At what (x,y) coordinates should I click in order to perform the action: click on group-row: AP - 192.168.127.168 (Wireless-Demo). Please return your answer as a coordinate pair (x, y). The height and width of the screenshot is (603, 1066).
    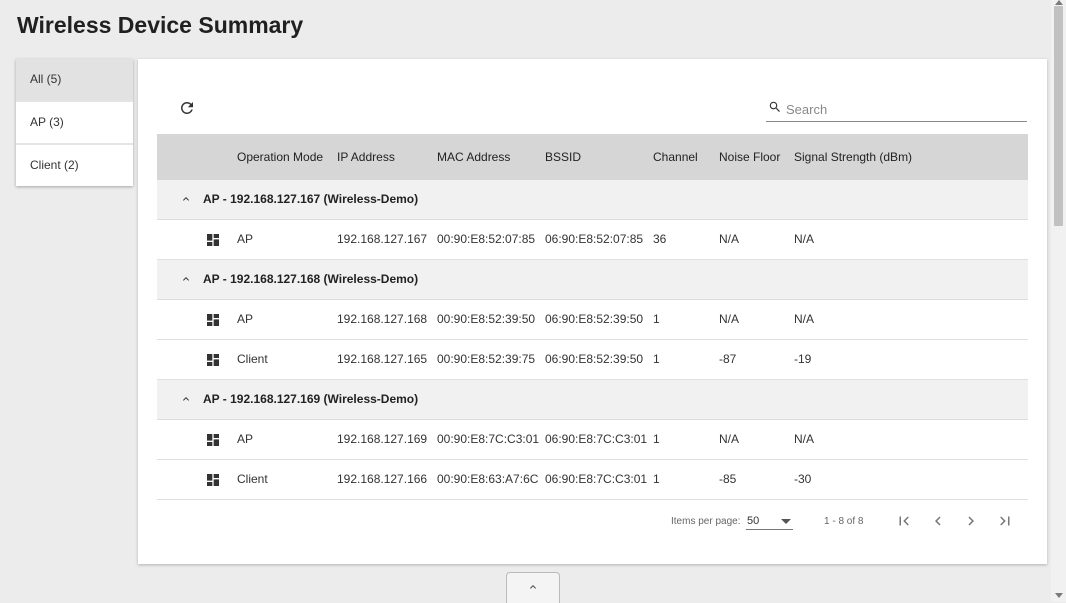
    Looking at the image, I should click on (592, 280).